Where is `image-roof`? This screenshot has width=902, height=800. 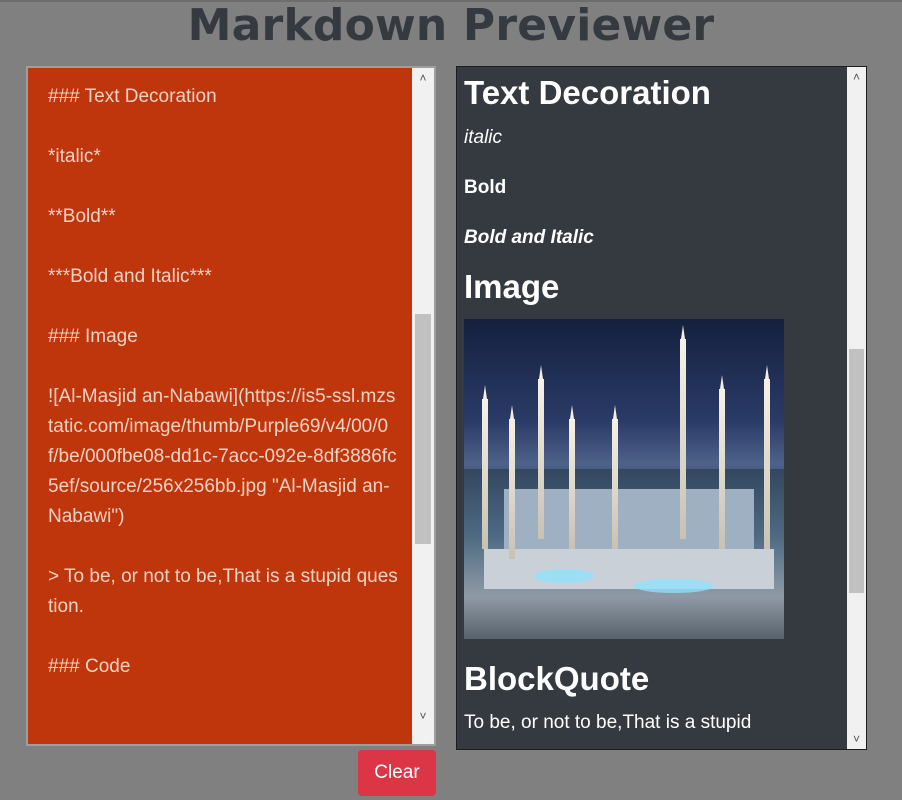
image-roof is located at coordinates (629, 569).